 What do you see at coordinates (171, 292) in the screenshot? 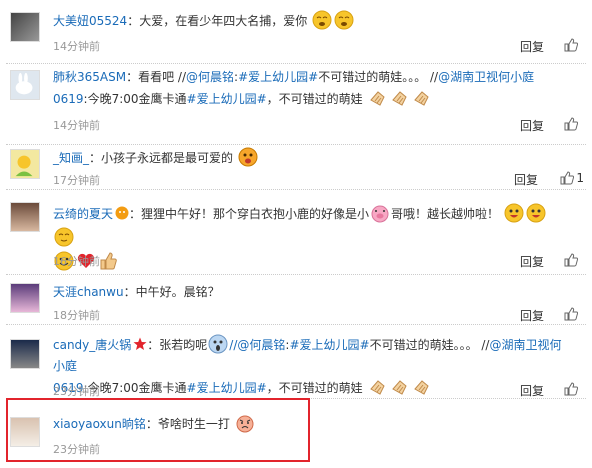
I see `comment-text: ：中午好。晨铭？` at bounding box center [171, 292].